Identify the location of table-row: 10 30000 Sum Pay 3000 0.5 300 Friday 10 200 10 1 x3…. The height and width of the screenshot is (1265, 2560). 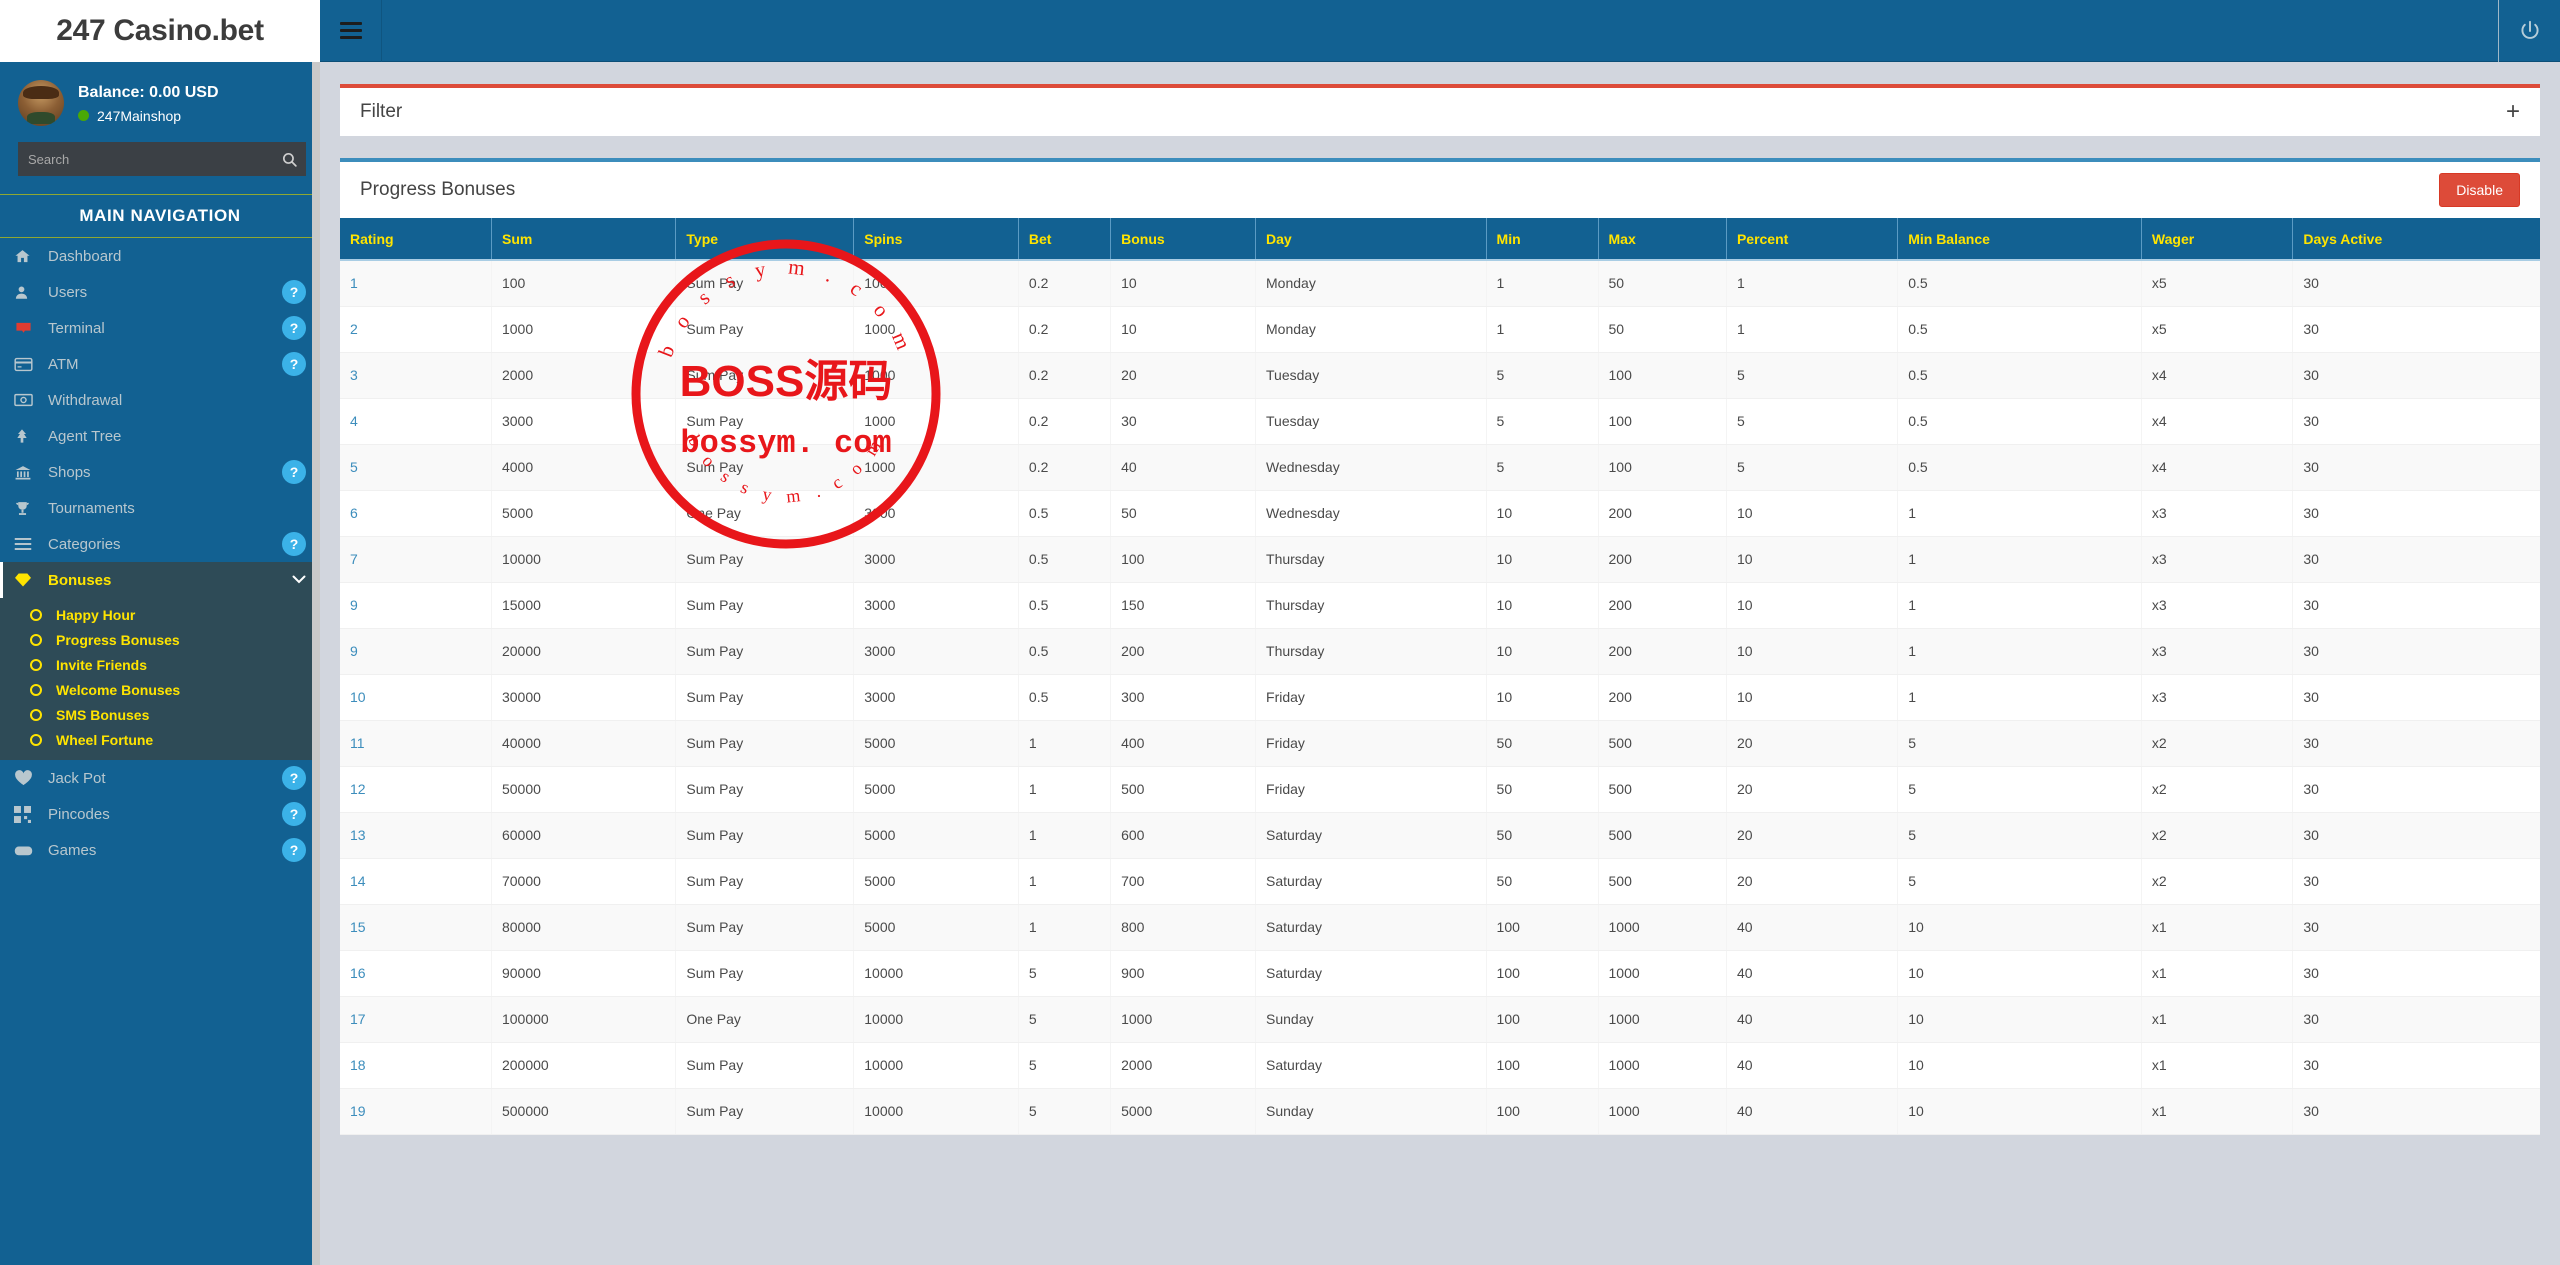
(1440, 697).